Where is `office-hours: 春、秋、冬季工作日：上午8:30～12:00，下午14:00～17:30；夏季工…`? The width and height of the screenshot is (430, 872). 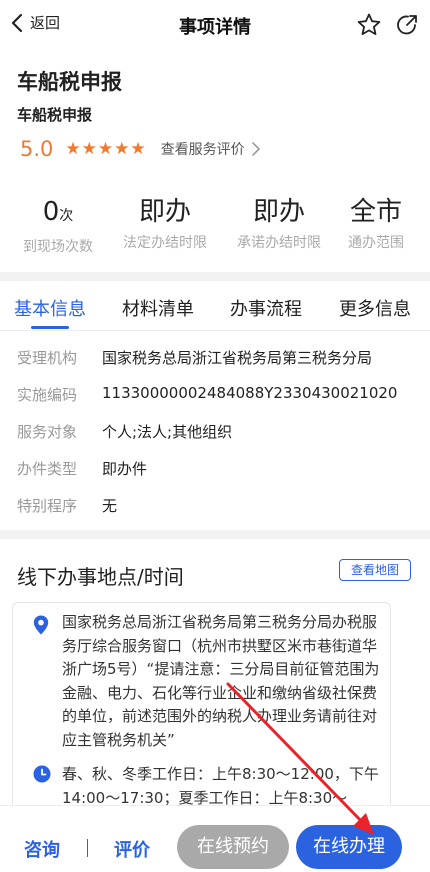
office-hours: 春、秋、冬季工作日：上午8:30～12:00，下午14:00～17:30；夏季工… is located at coordinates (220, 786).